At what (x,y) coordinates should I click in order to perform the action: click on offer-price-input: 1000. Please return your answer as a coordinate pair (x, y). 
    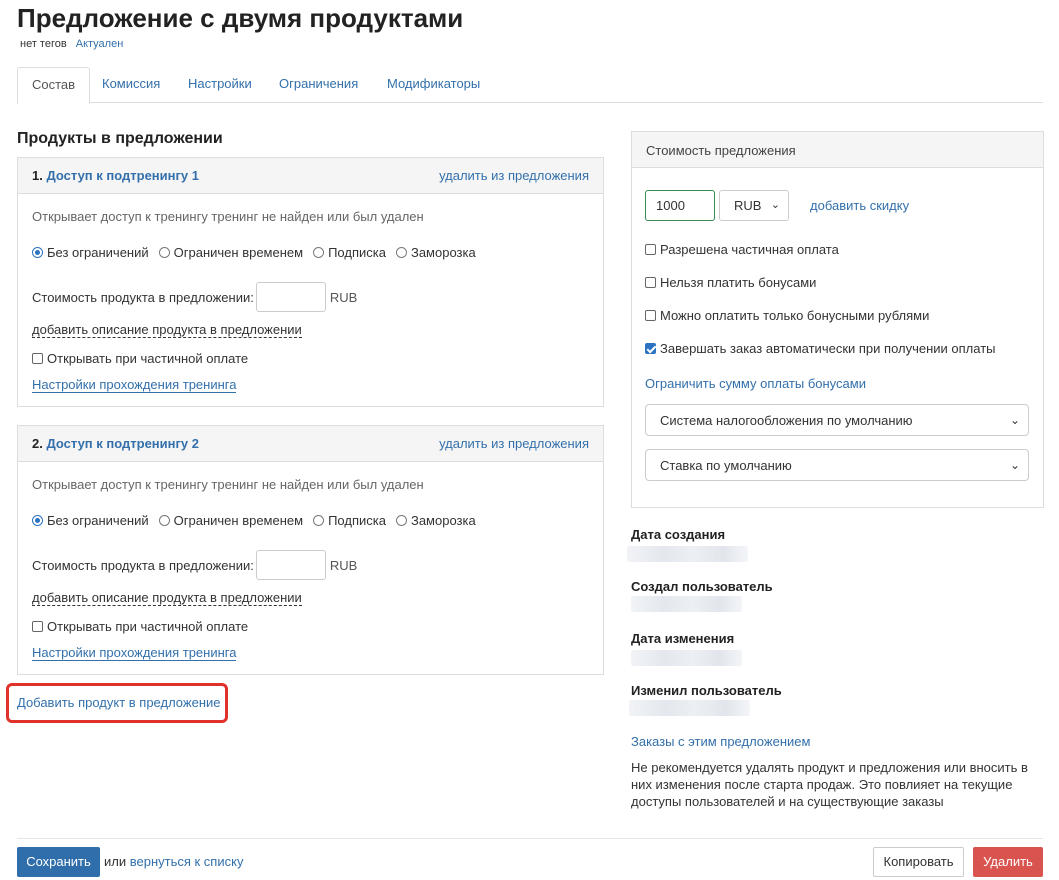
    Looking at the image, I should click on (680, 205).